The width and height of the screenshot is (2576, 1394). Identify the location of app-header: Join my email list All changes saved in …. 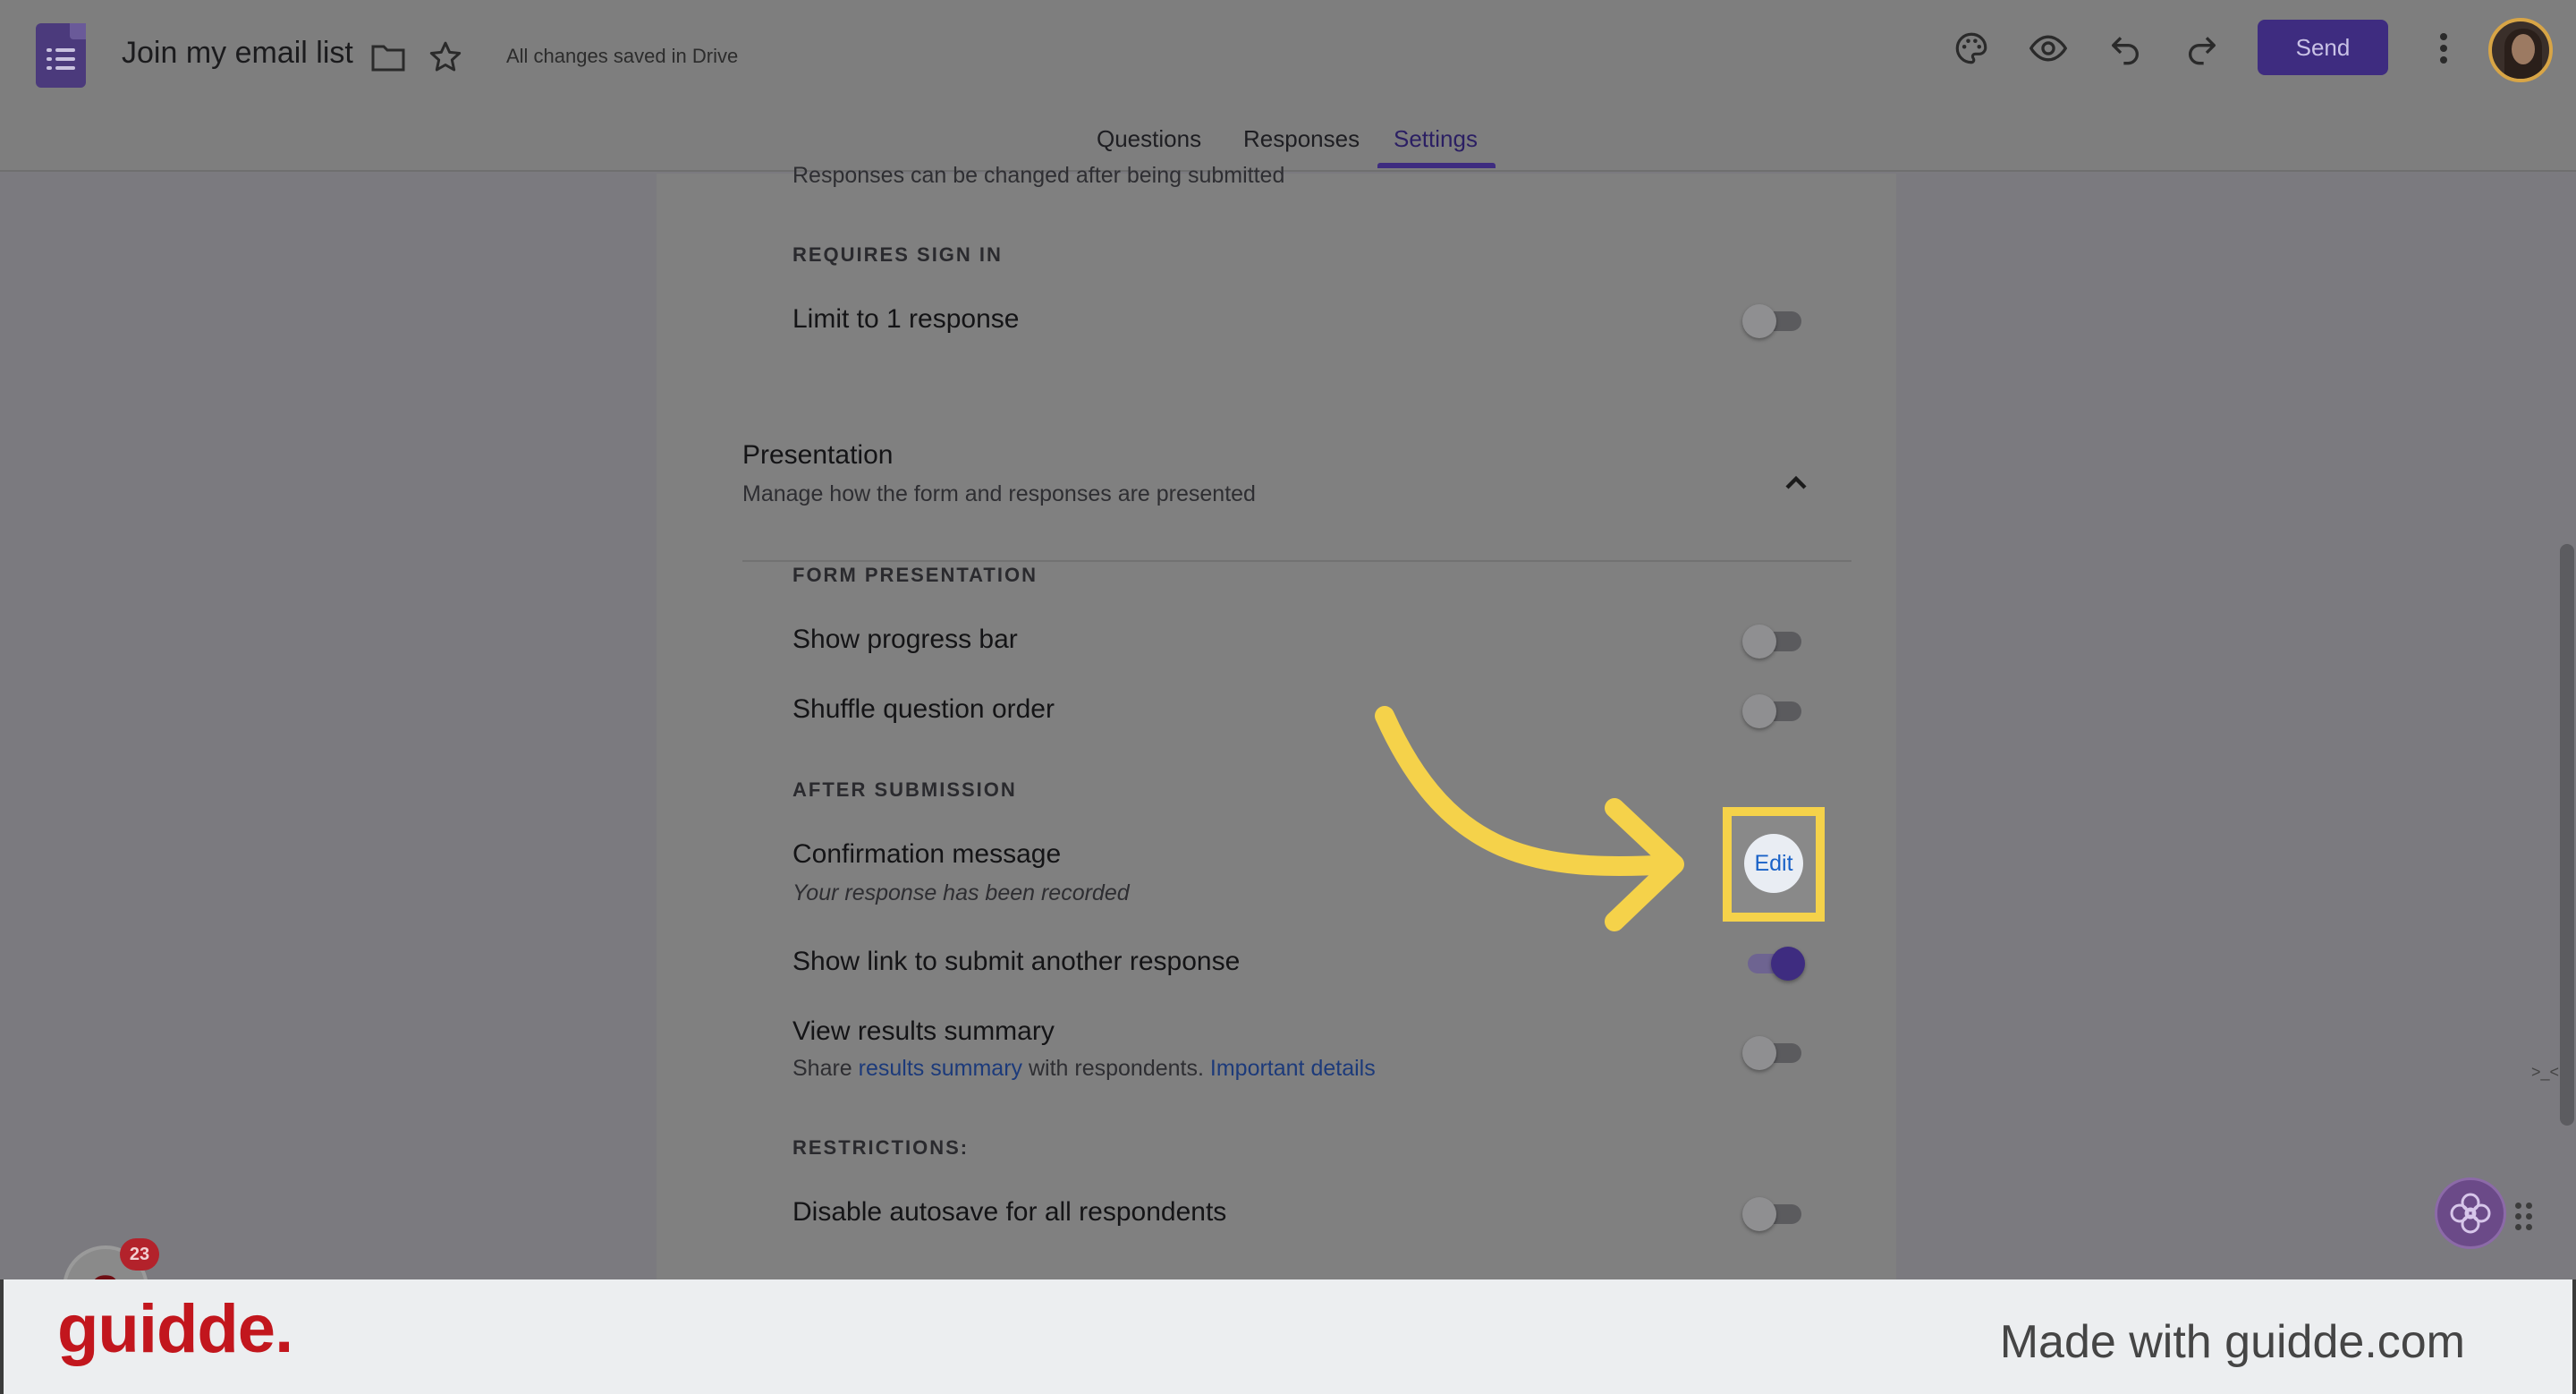
(1288, 86).